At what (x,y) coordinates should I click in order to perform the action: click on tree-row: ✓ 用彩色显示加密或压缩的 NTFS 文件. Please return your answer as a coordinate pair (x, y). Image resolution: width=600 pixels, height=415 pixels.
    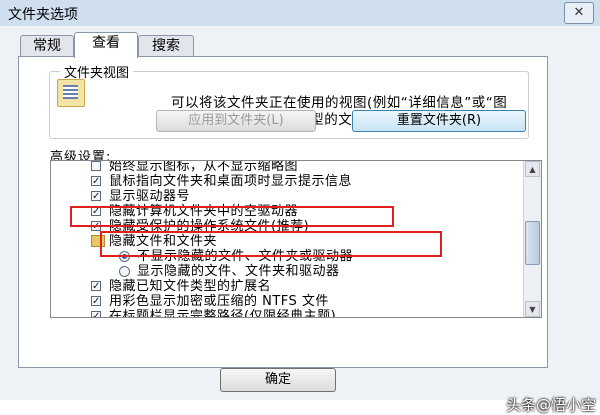
    Looking at the image, I should click on (287, 301).